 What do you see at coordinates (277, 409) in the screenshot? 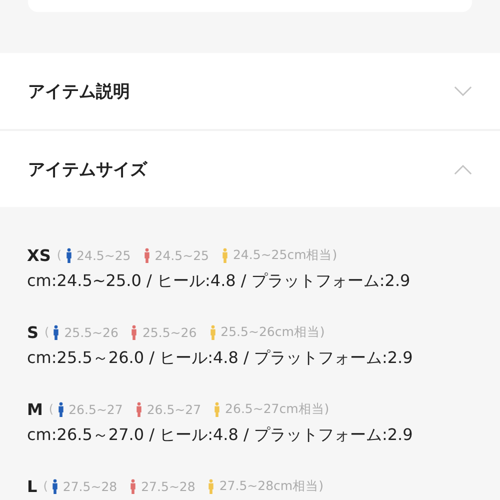
I see `size-range: 26.5~27cm相当)` at bounding box center [277, 409].